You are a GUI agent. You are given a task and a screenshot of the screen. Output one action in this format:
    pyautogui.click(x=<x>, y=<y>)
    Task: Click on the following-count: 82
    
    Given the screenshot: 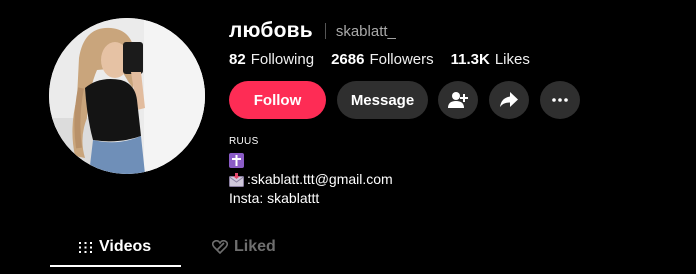 What is the action you would take?
    pyautogui.click(x=237, y=59)
    